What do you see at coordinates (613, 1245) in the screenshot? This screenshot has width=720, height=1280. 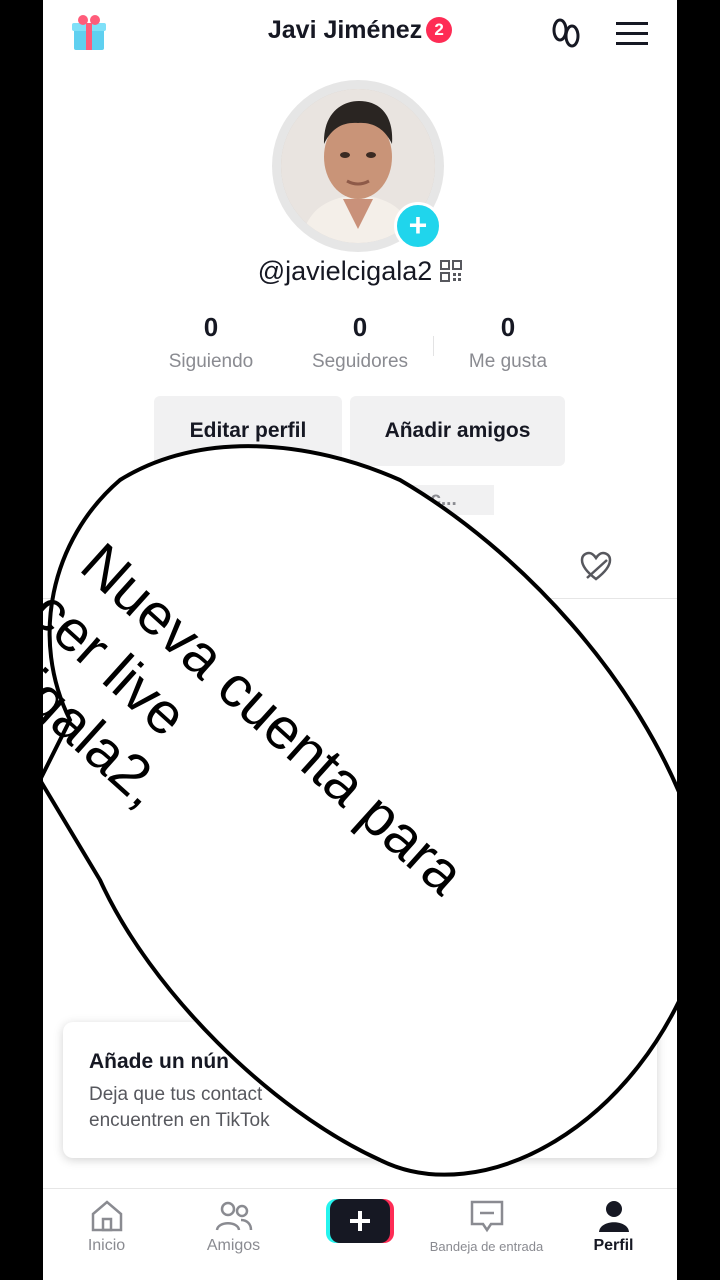 I see `nav-label: Perfil` at bounding box center [613, 1245].